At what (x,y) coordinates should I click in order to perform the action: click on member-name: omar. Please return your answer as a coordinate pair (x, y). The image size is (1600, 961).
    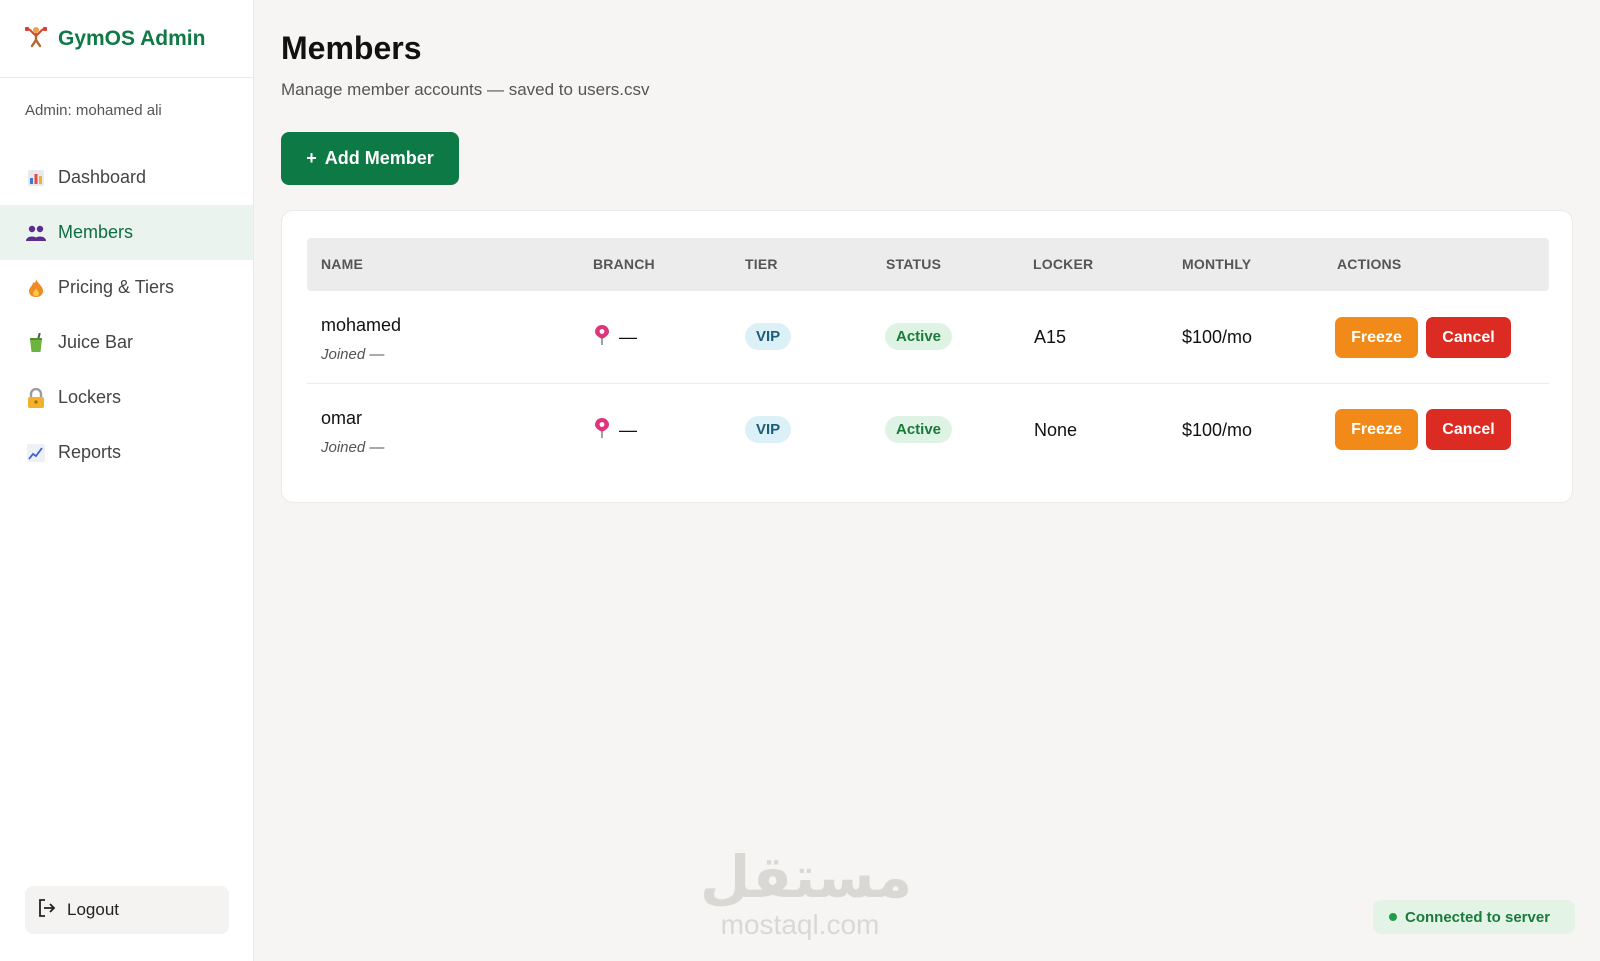
    Looking at the image, I should click on (342, 418).